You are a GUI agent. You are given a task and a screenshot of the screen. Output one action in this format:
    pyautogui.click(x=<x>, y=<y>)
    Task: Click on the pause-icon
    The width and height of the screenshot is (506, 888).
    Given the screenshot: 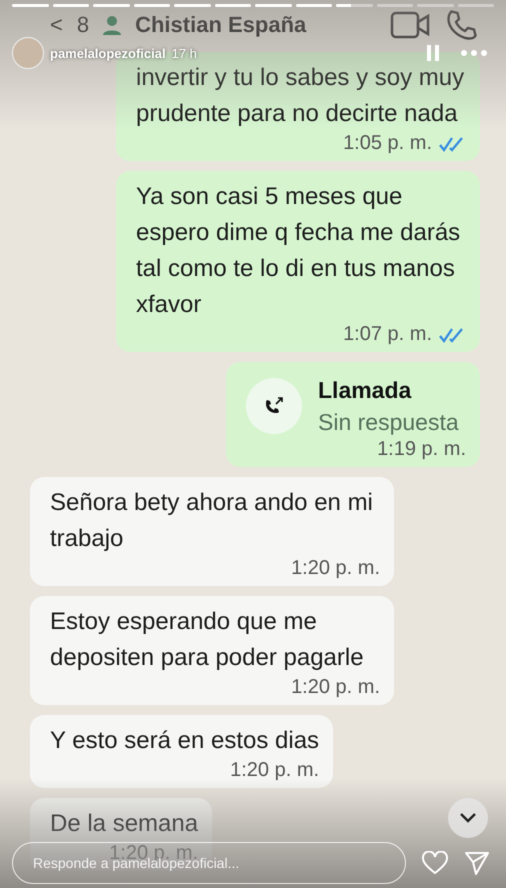 What is the action you would take?
    pyautogui.click(x=433, y=53)
    